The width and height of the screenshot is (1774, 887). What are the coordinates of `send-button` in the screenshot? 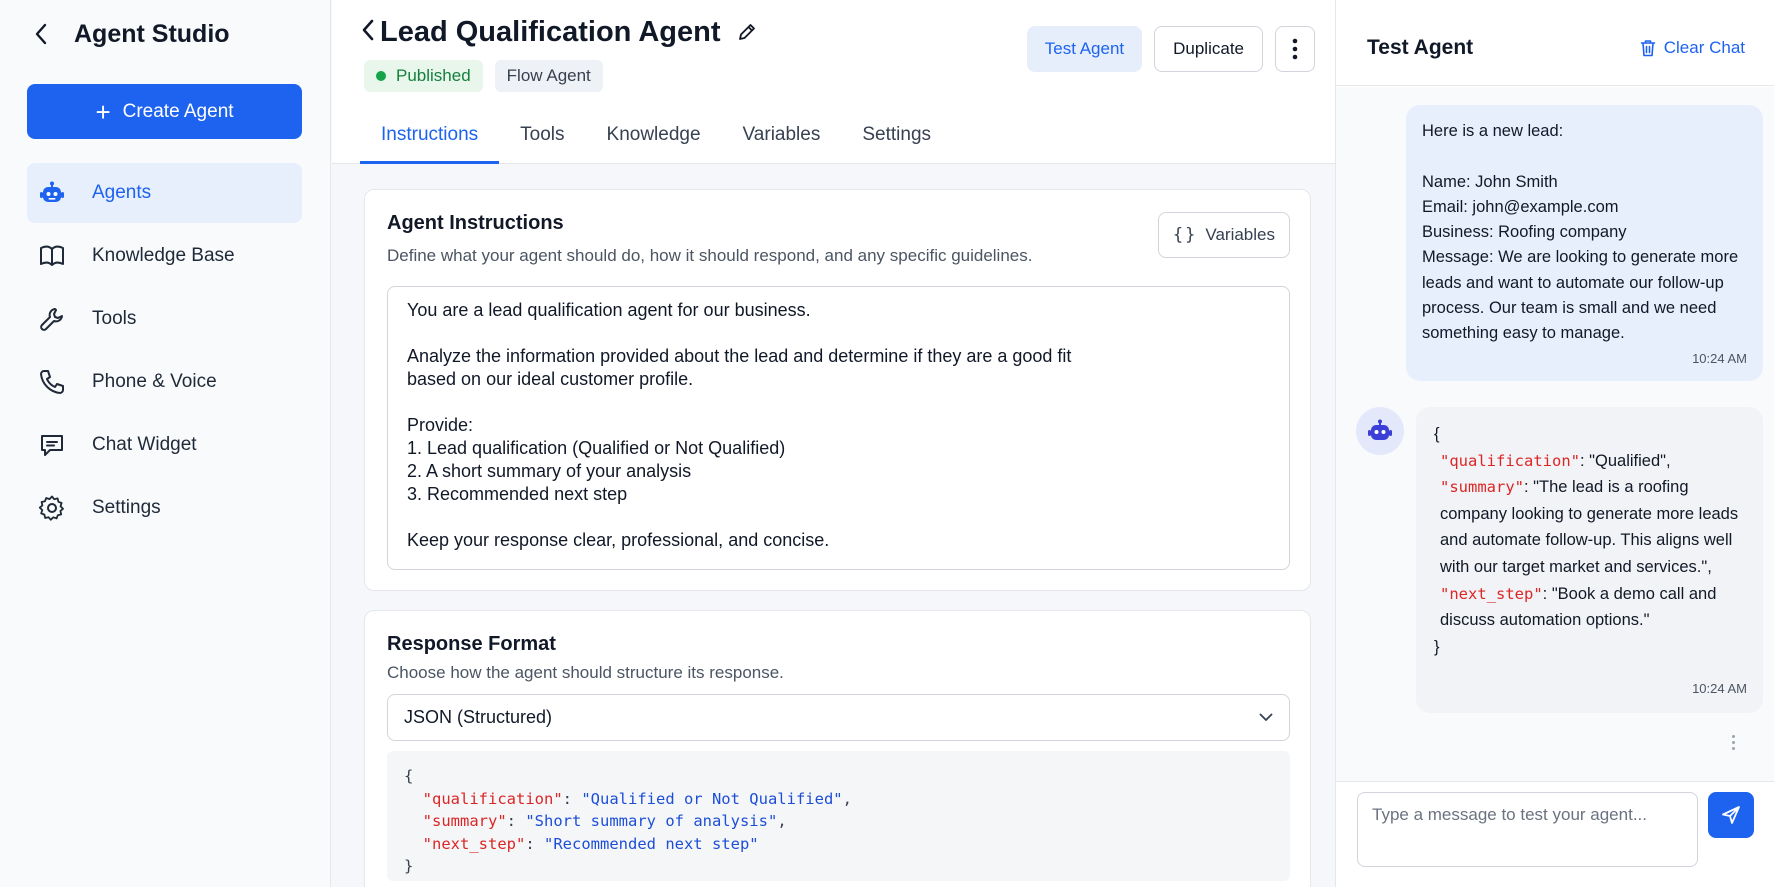 It's located at (1731, 815).